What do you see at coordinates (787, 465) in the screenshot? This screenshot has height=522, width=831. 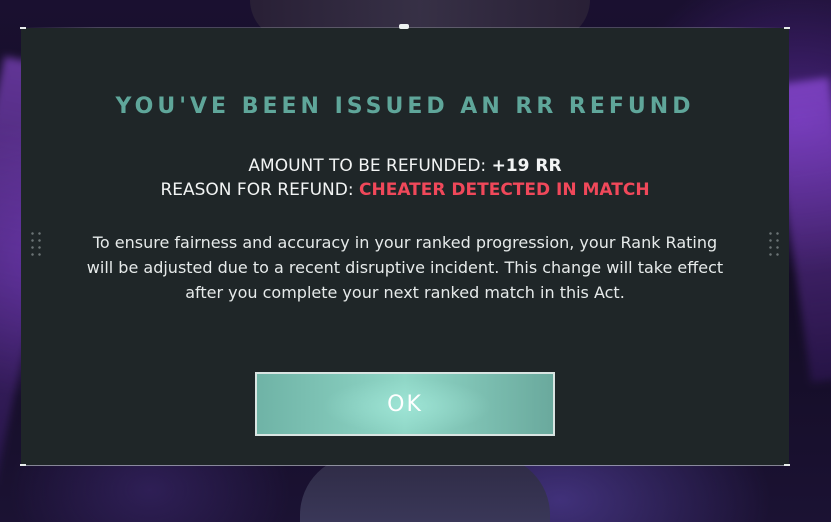 I see `corner-marker-bottom-right` at bounding box center [787, 465].